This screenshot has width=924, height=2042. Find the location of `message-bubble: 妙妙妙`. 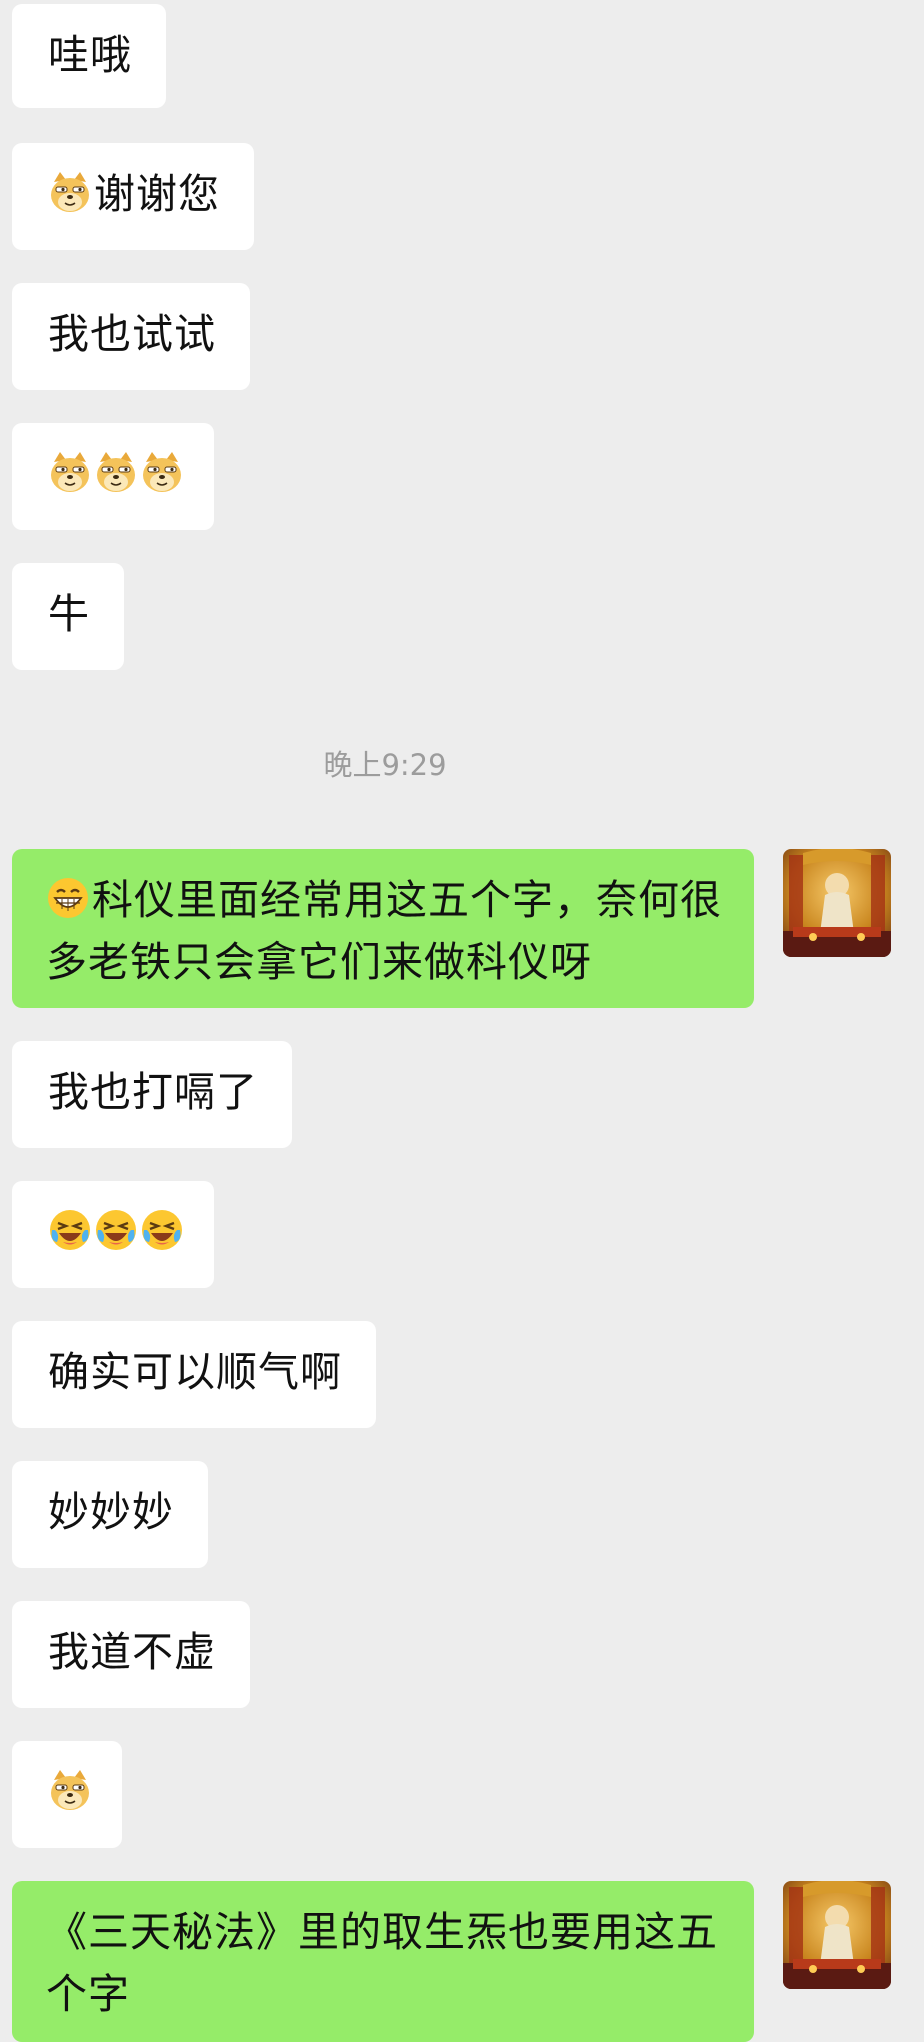

message-bubble: 妙妙妙 is located at coordinates (110, 1514).